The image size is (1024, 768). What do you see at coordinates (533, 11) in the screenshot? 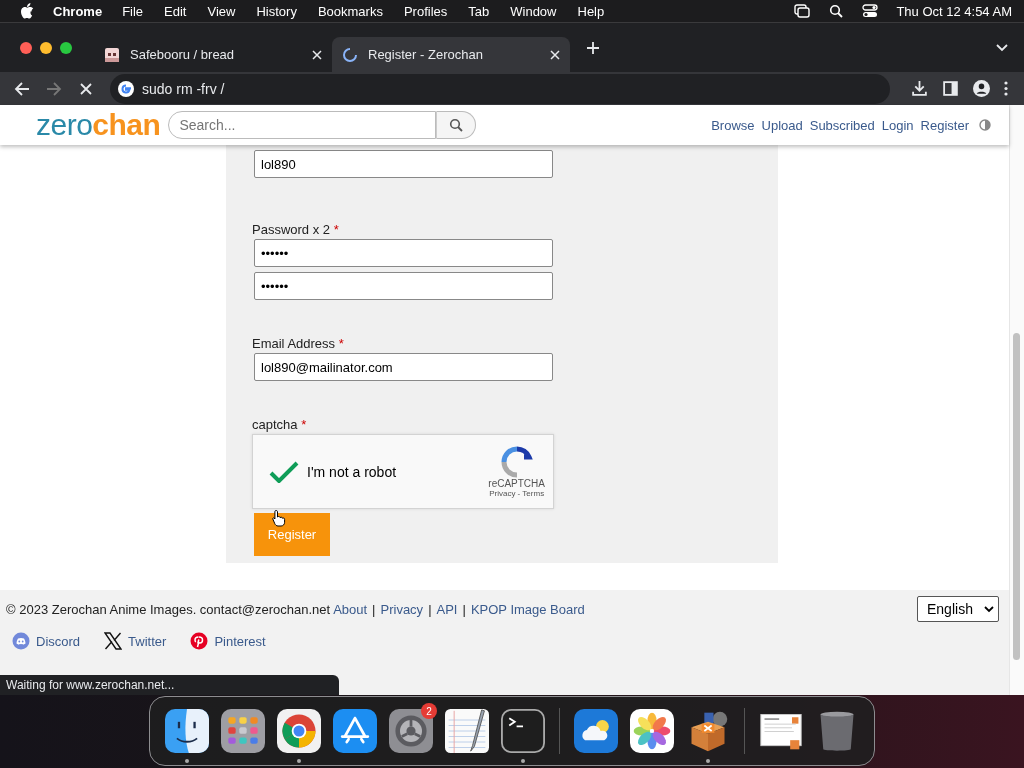
I see `menu-item: Window` at bounding box center [533, 11].